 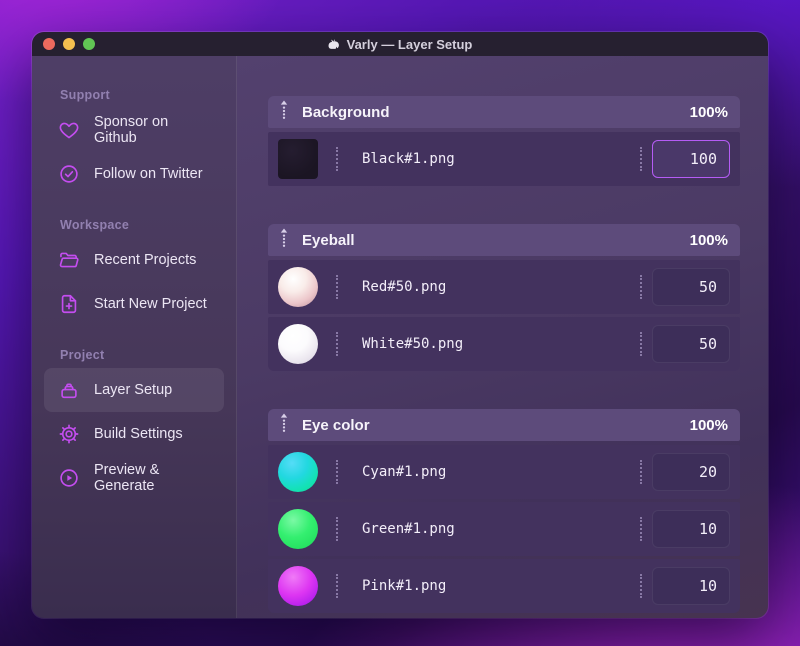 I want to click on sidebar-item-layer-setup: Layer Setup, so click(x=134, y=390).